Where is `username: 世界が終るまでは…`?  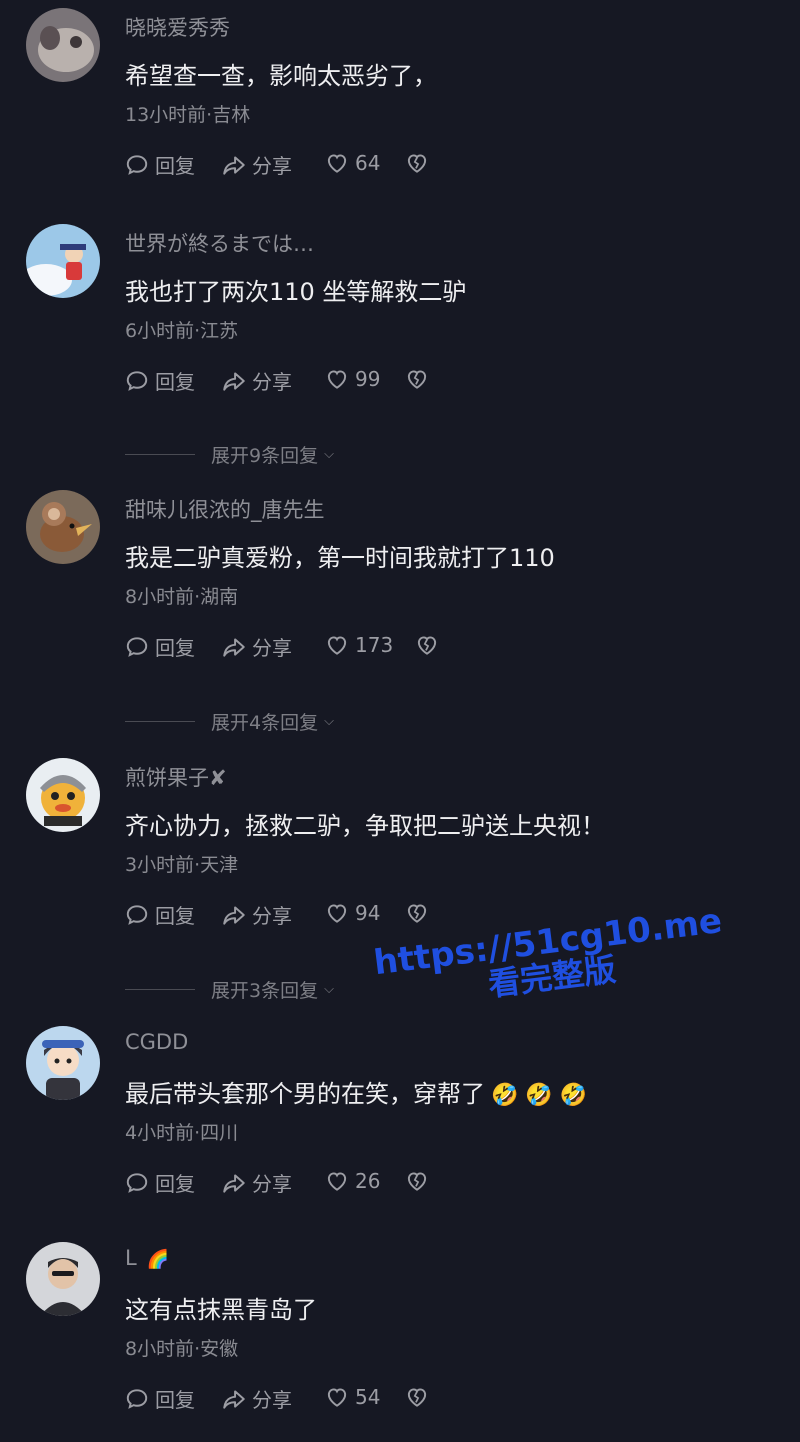 username: 世界が終るまでは… is located at coordinates (219, 243).